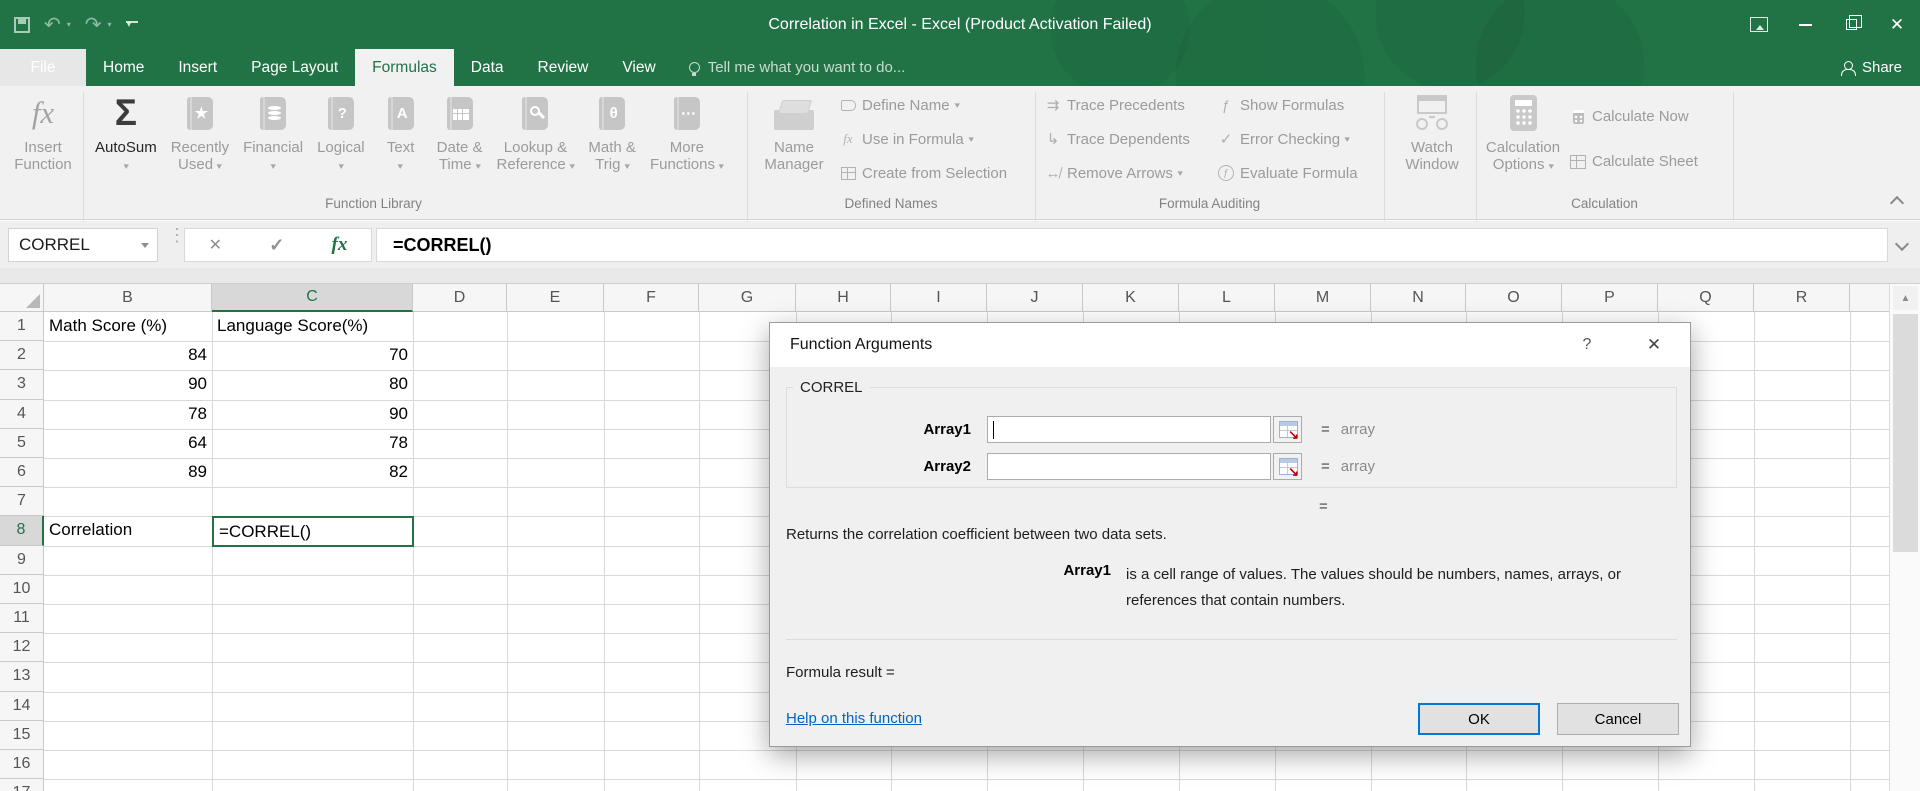  Describe the element at coordinates (939, 785) in the screenshot. I see `cell-I17` at that location.